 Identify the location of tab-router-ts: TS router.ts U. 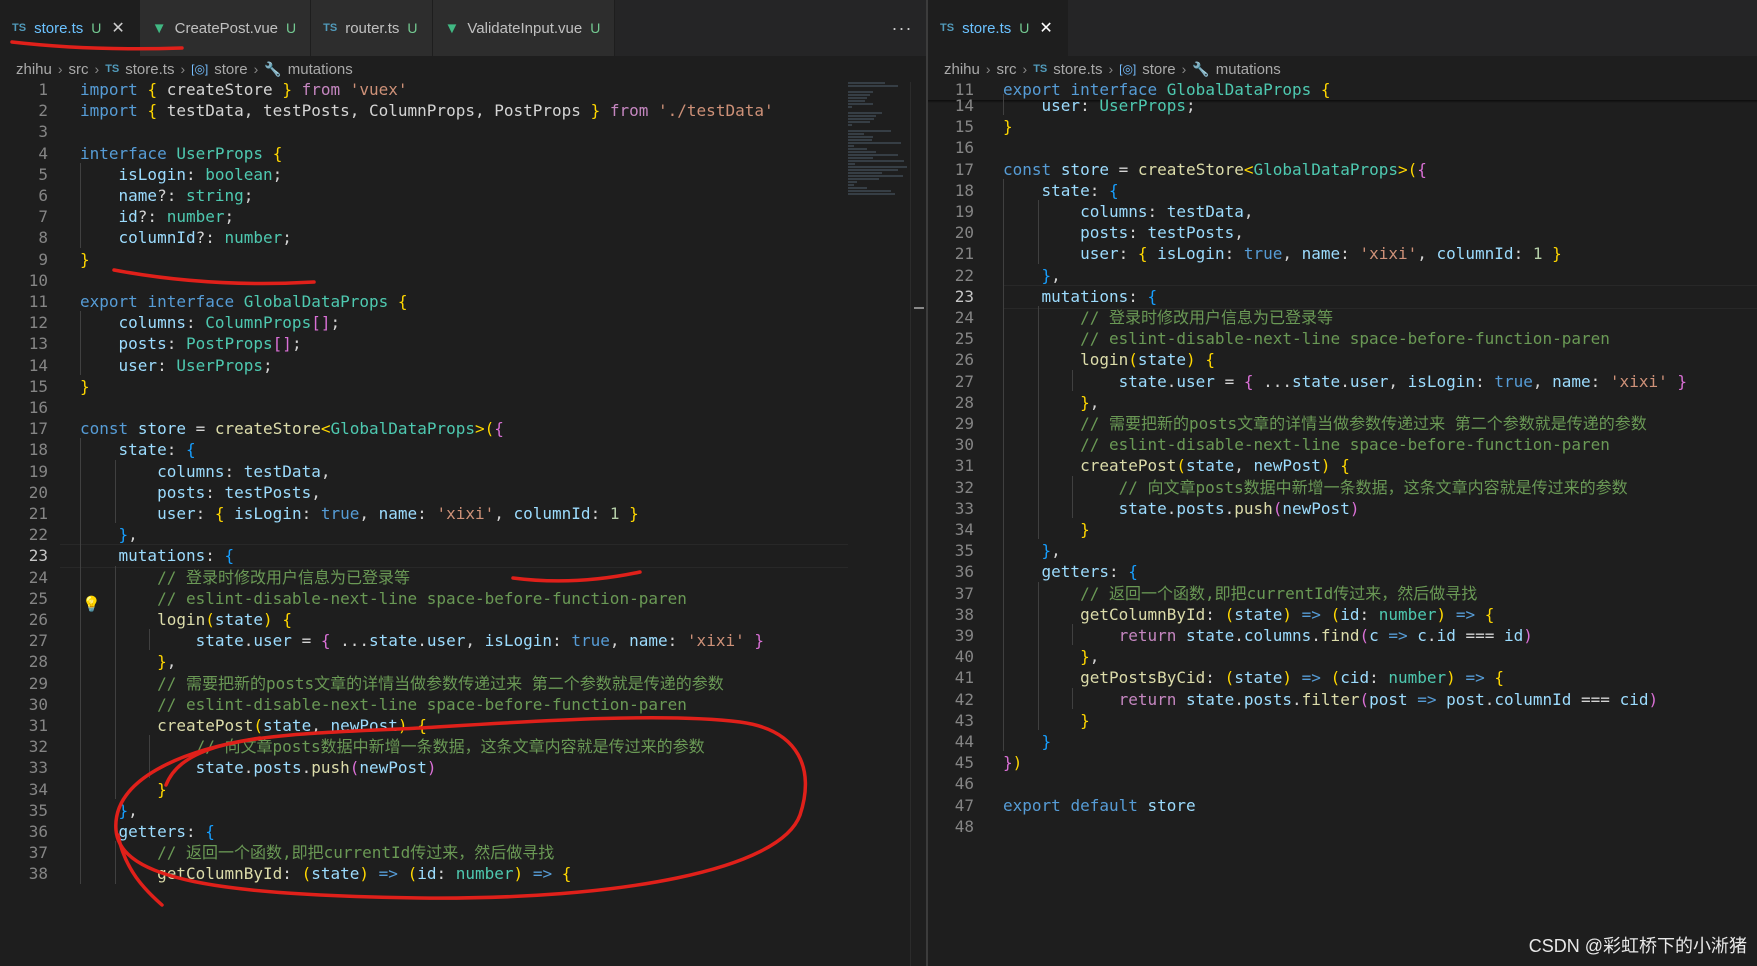
(372, 28).